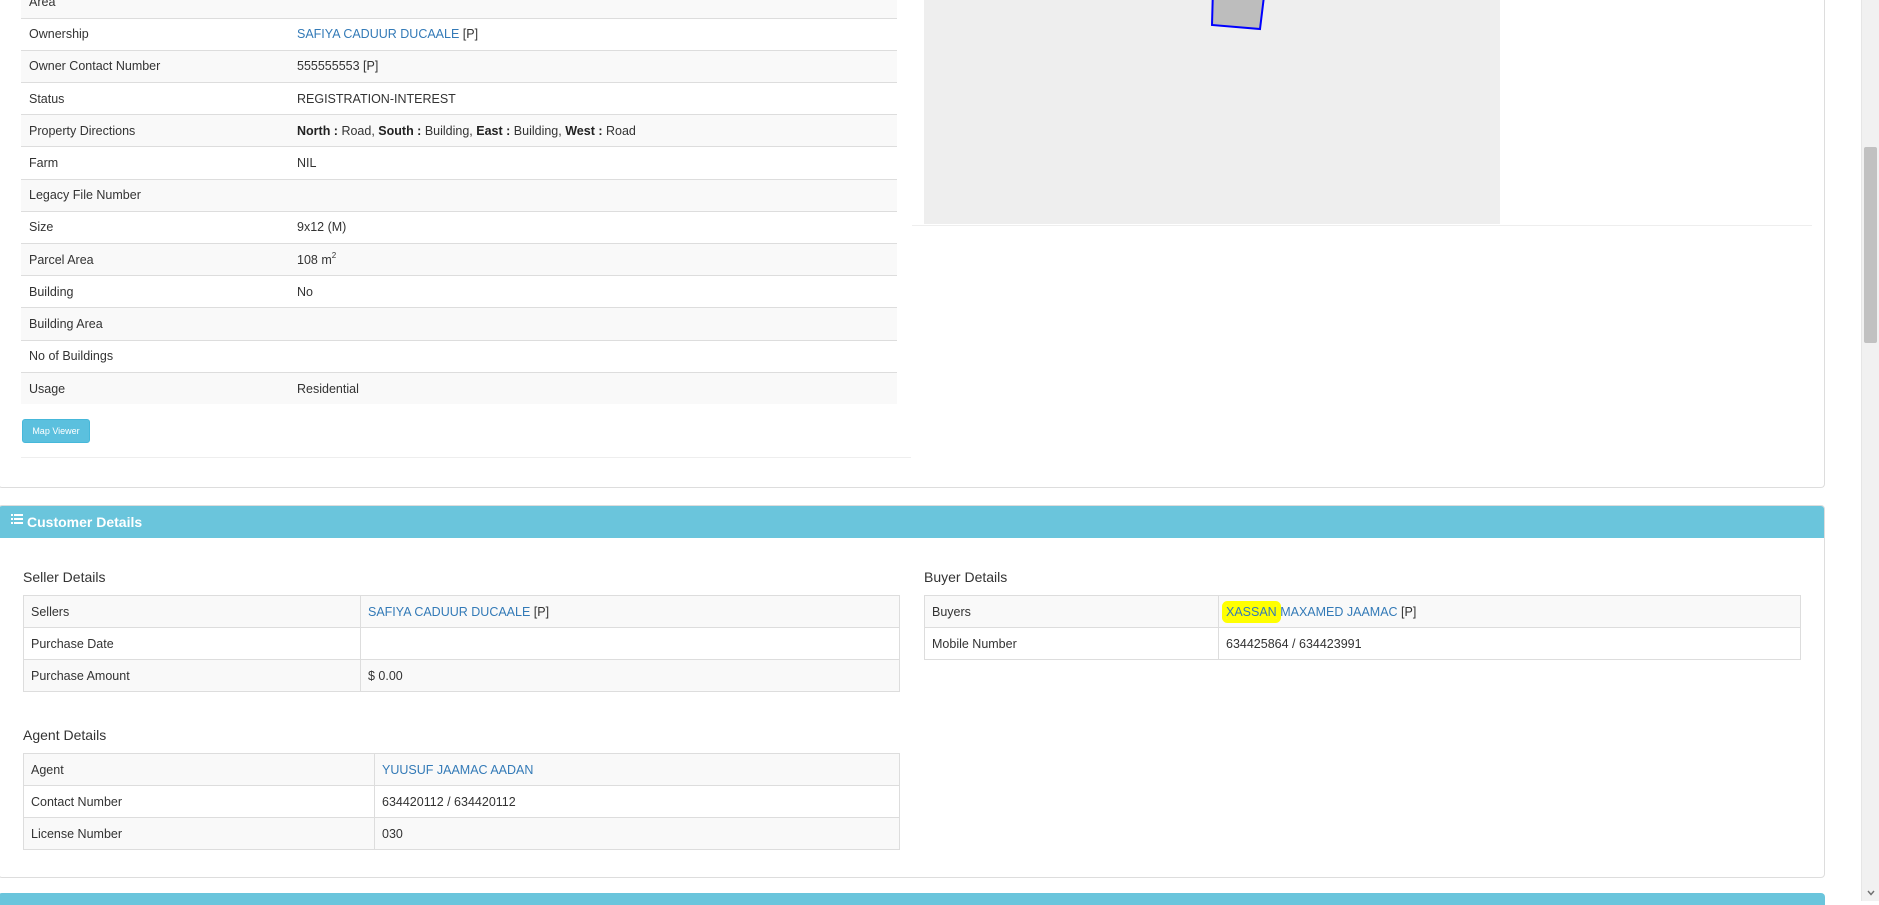 This screenshot has width=1879, height=905. I want to click on map-canvas, so click(1237, 15).